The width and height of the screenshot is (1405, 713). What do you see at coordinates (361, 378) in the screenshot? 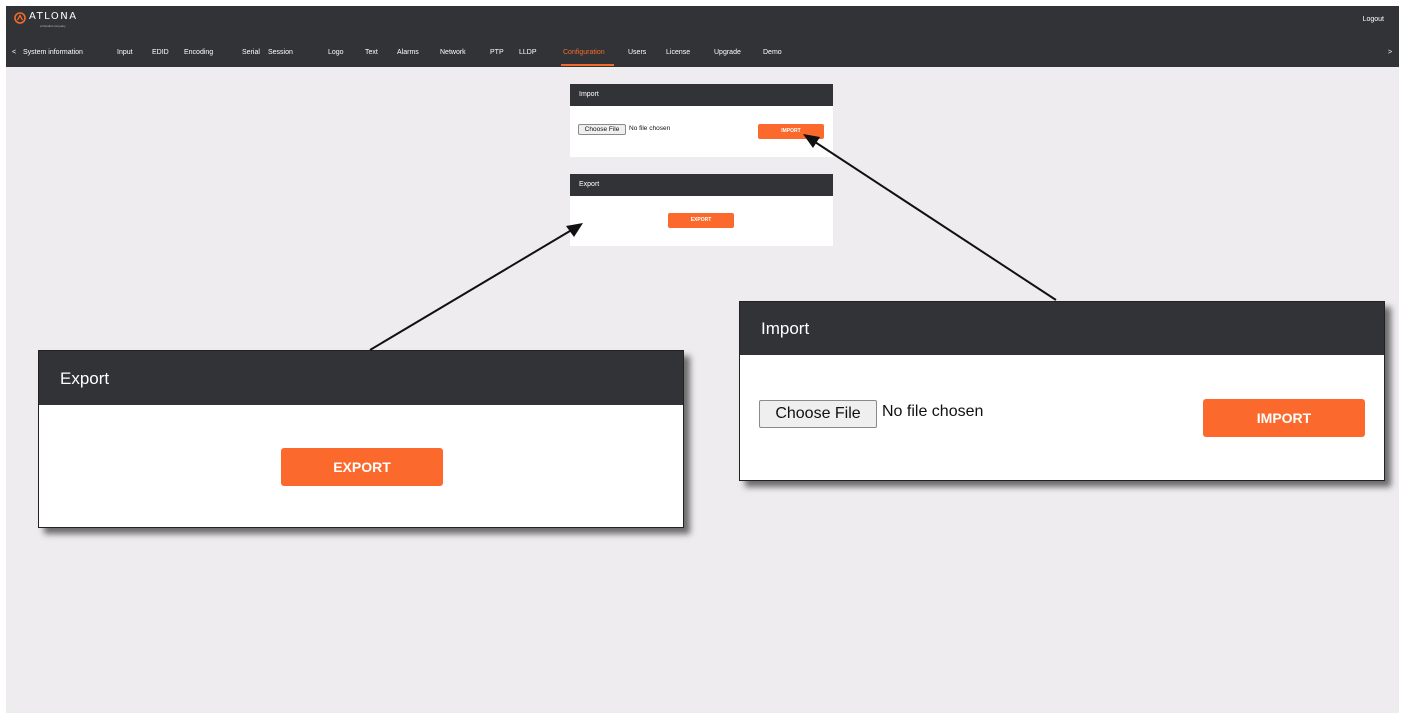
I see `export-callout-header: Export` at bounding box center [361, 378].